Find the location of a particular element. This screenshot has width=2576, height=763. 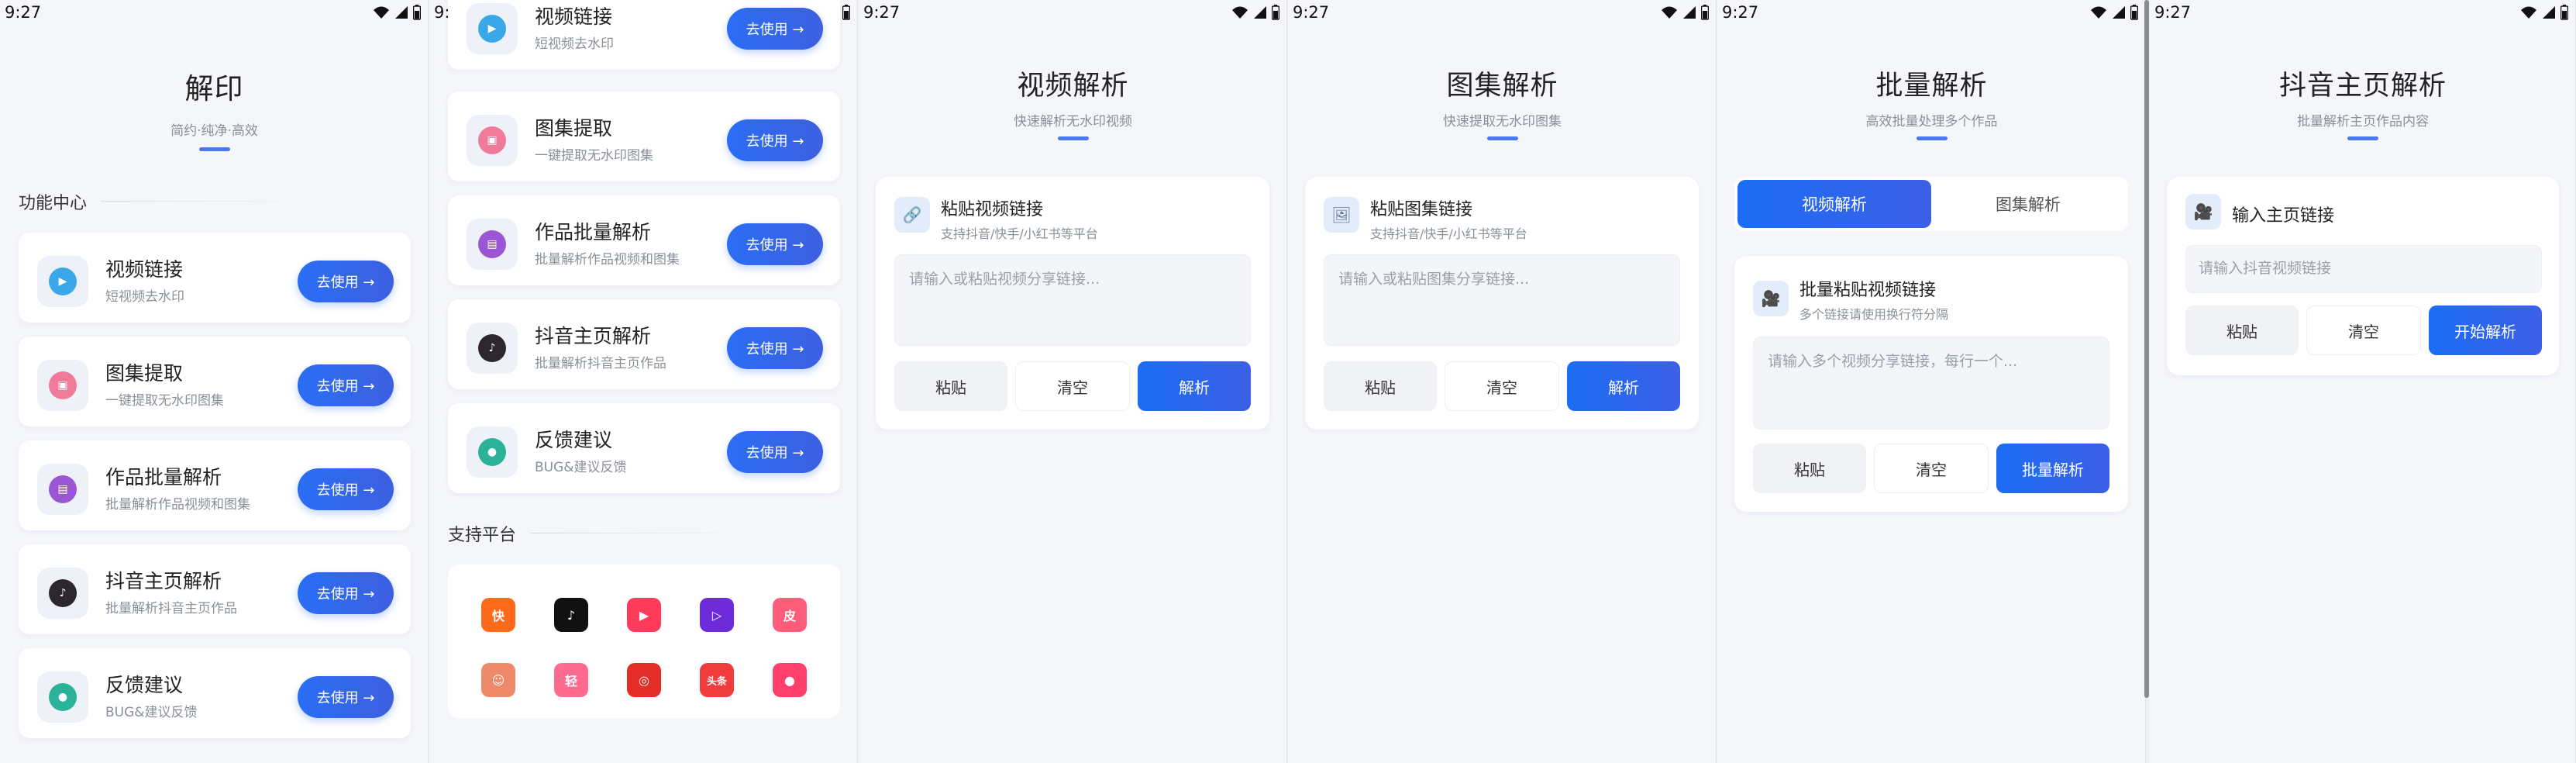

chat-icon: ● is located at coordinates (492, 452).